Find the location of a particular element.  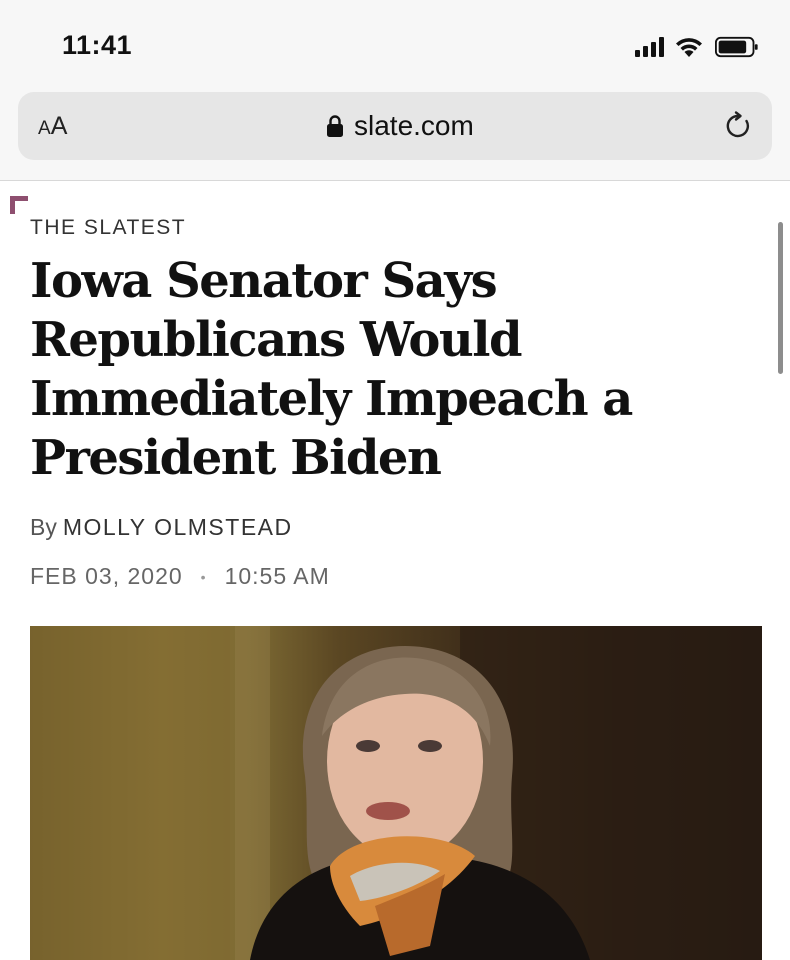

reader-text-size-button: AA is located at coordinates (52, 126).